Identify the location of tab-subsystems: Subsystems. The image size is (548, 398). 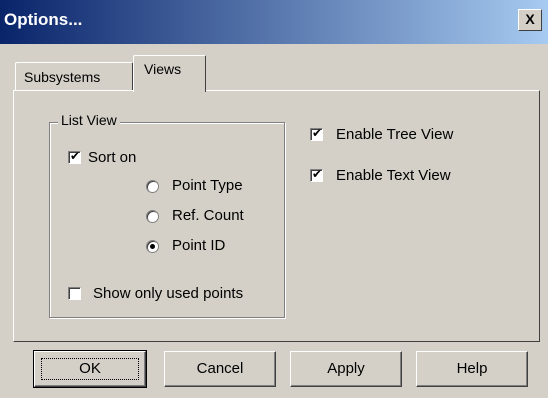
(74, 76).